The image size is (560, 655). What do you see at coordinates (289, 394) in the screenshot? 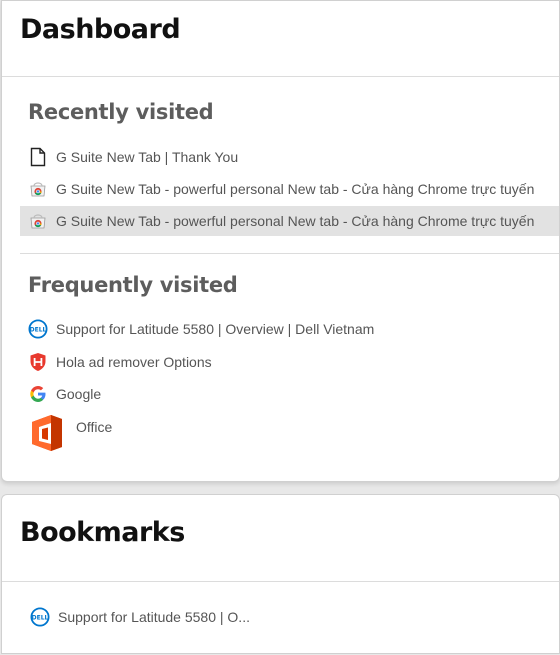
I see `frequent-item: Google` at bounding box center [289, 394].